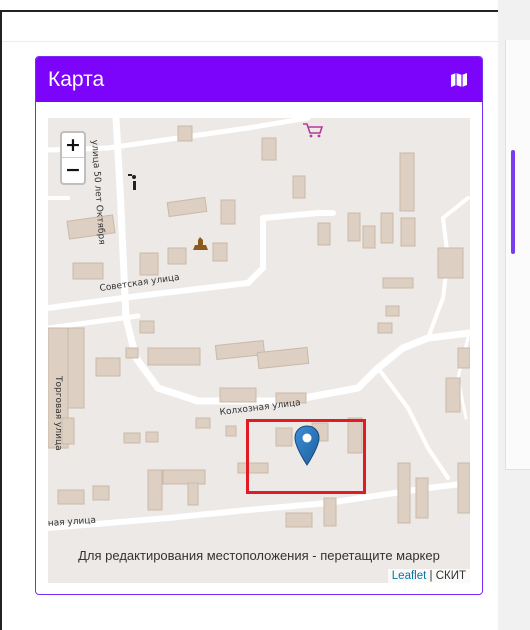  I want to click on zoom-control: + −, so click(73, 158).